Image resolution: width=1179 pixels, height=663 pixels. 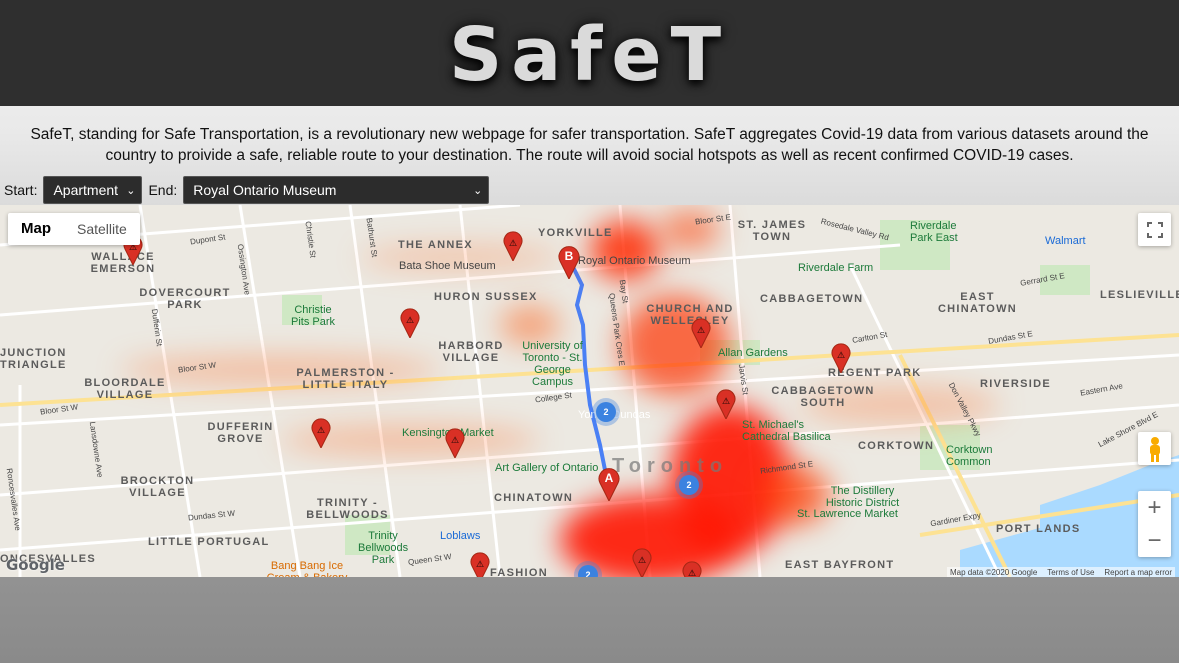 What do you see at coordinates (569, 256) in the screenshot?
I see `marker-b-label: B` at bounding box center [569, 256].